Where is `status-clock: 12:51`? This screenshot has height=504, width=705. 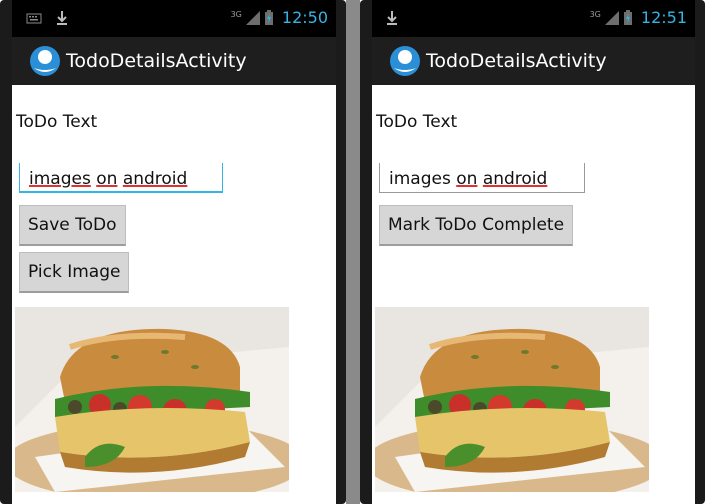
status-clock: 12:51 is located at coordinates (663, 17).